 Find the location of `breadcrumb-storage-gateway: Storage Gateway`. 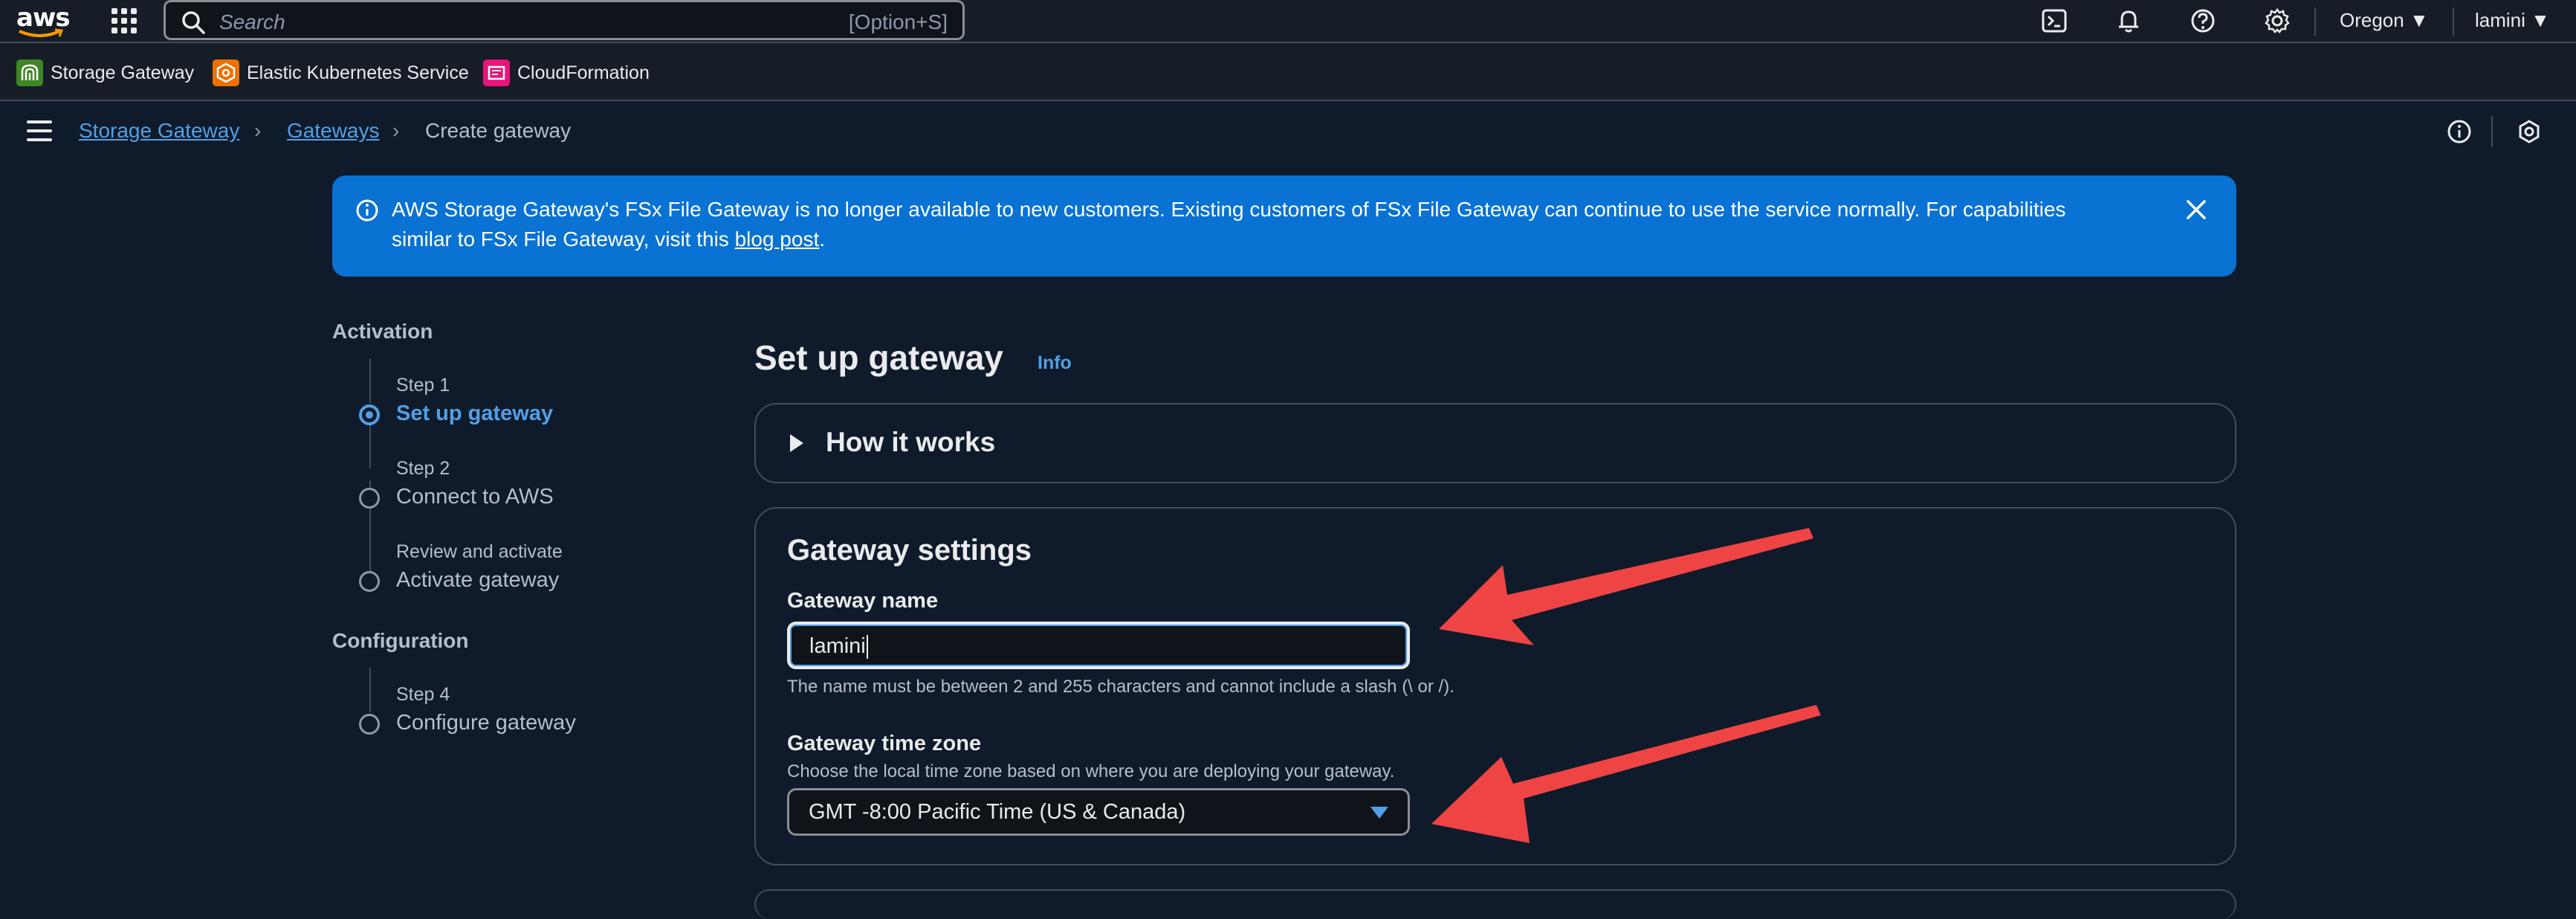

breadcrumb-storage-gateway: Storage Gateway is located at coordinates (159, 131).